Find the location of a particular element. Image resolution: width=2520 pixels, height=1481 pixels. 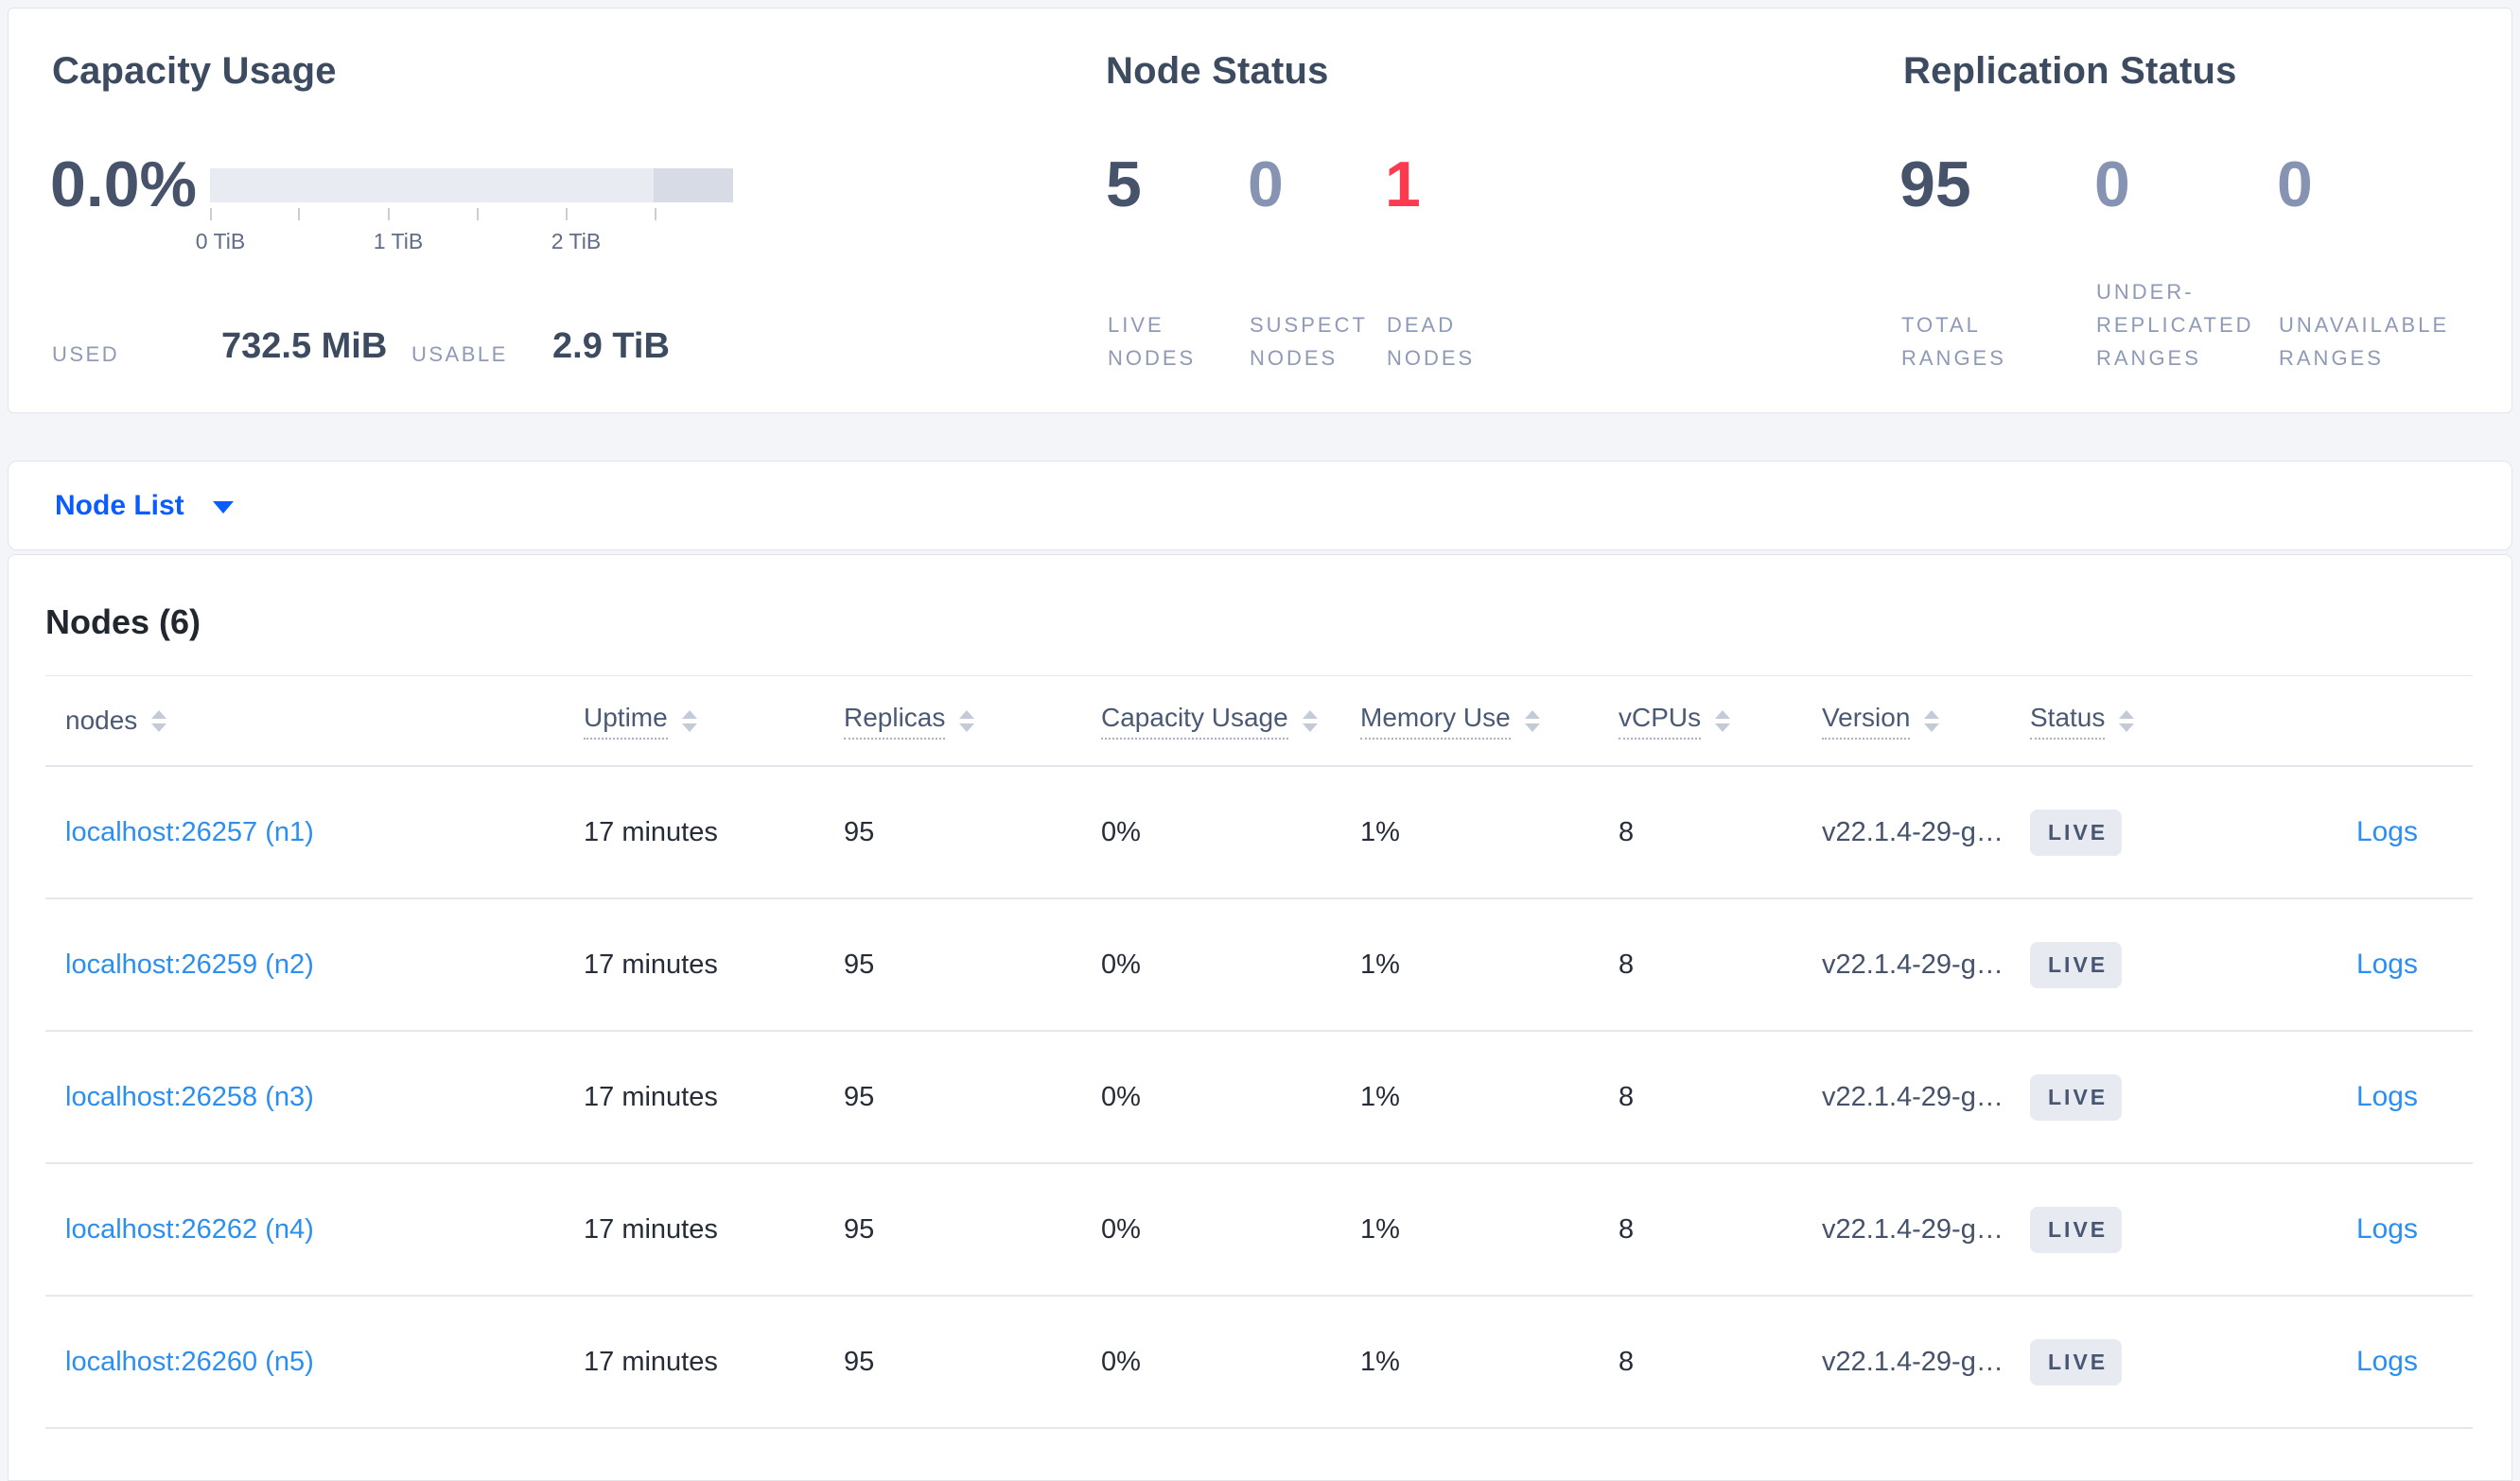

nodes-heading: Nodes (6) is located at coordinates (123, 621).